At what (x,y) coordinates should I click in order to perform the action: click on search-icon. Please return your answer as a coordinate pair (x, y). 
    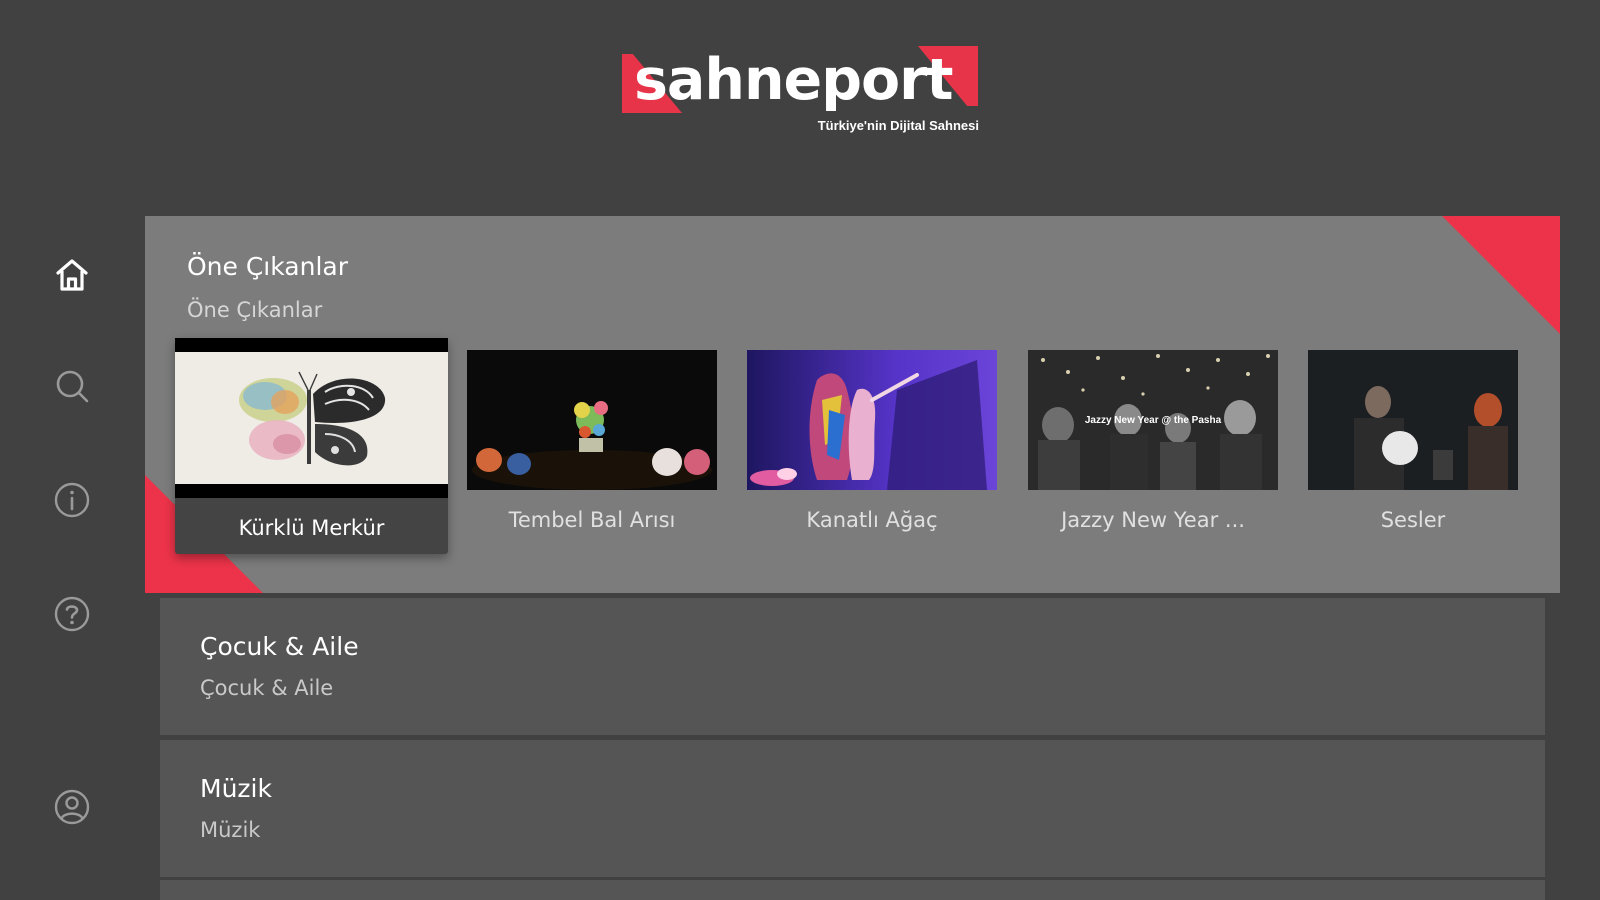
    Looking at the image, I should click on (72, 386).